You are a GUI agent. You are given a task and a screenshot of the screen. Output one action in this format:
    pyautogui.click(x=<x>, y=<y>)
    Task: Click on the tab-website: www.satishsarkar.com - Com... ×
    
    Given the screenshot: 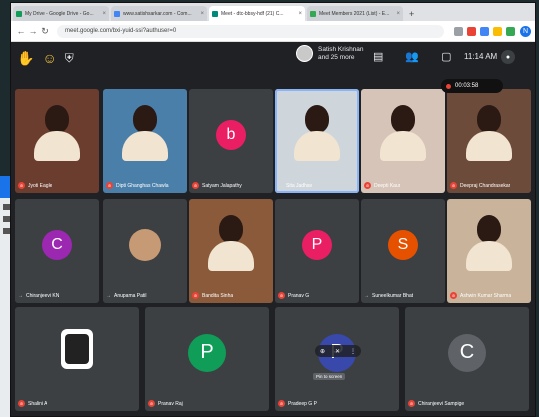 What is the action you would take?
    pyautogui.click(x=159, y=13)
    